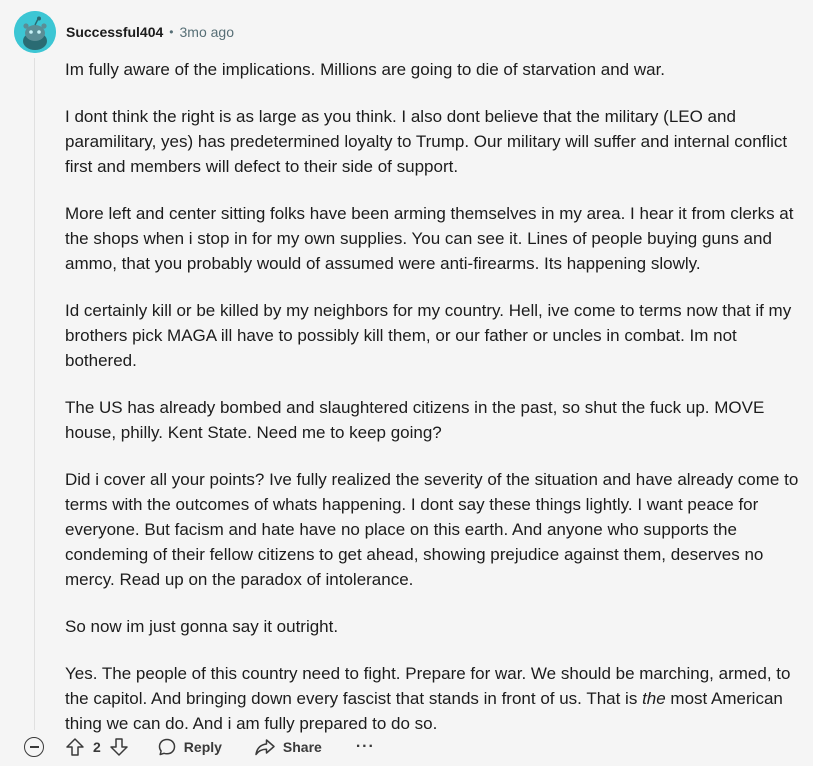  I want to click on avatar-snoo-icon, so click(35, 32).